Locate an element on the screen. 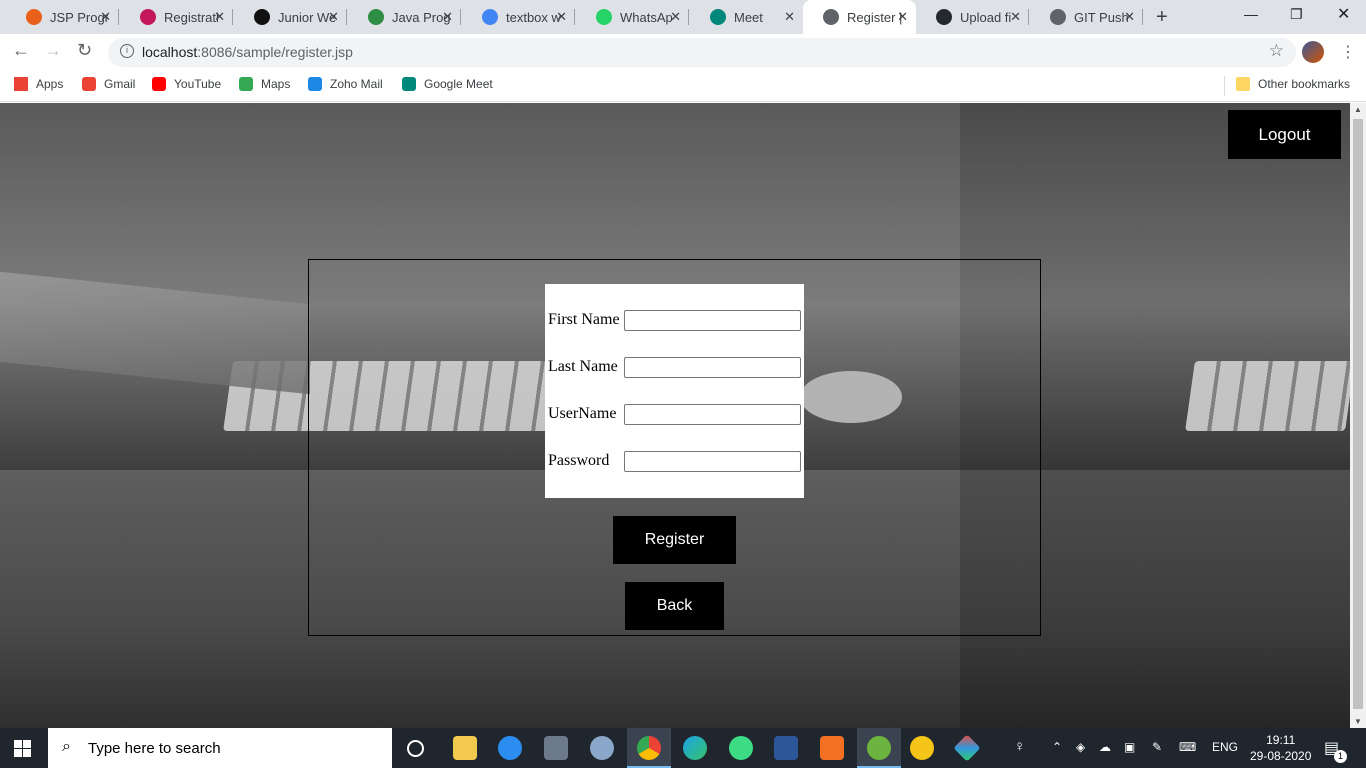 The height and width of the screenshot is (768, 1366). bookmark-item: Google Meet is located at coordinates (447, 84).